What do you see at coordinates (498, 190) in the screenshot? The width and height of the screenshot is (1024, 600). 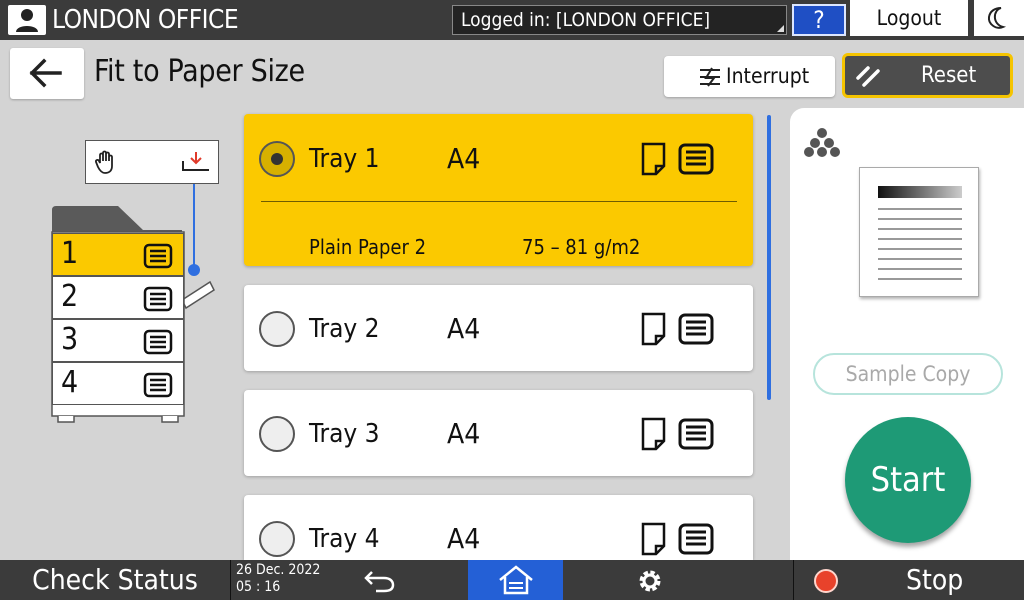 I see `tray-option-1: Tray 1 A4 Plain Paper 2 75 – 81 g/m2` at bounding box center [498, 190].